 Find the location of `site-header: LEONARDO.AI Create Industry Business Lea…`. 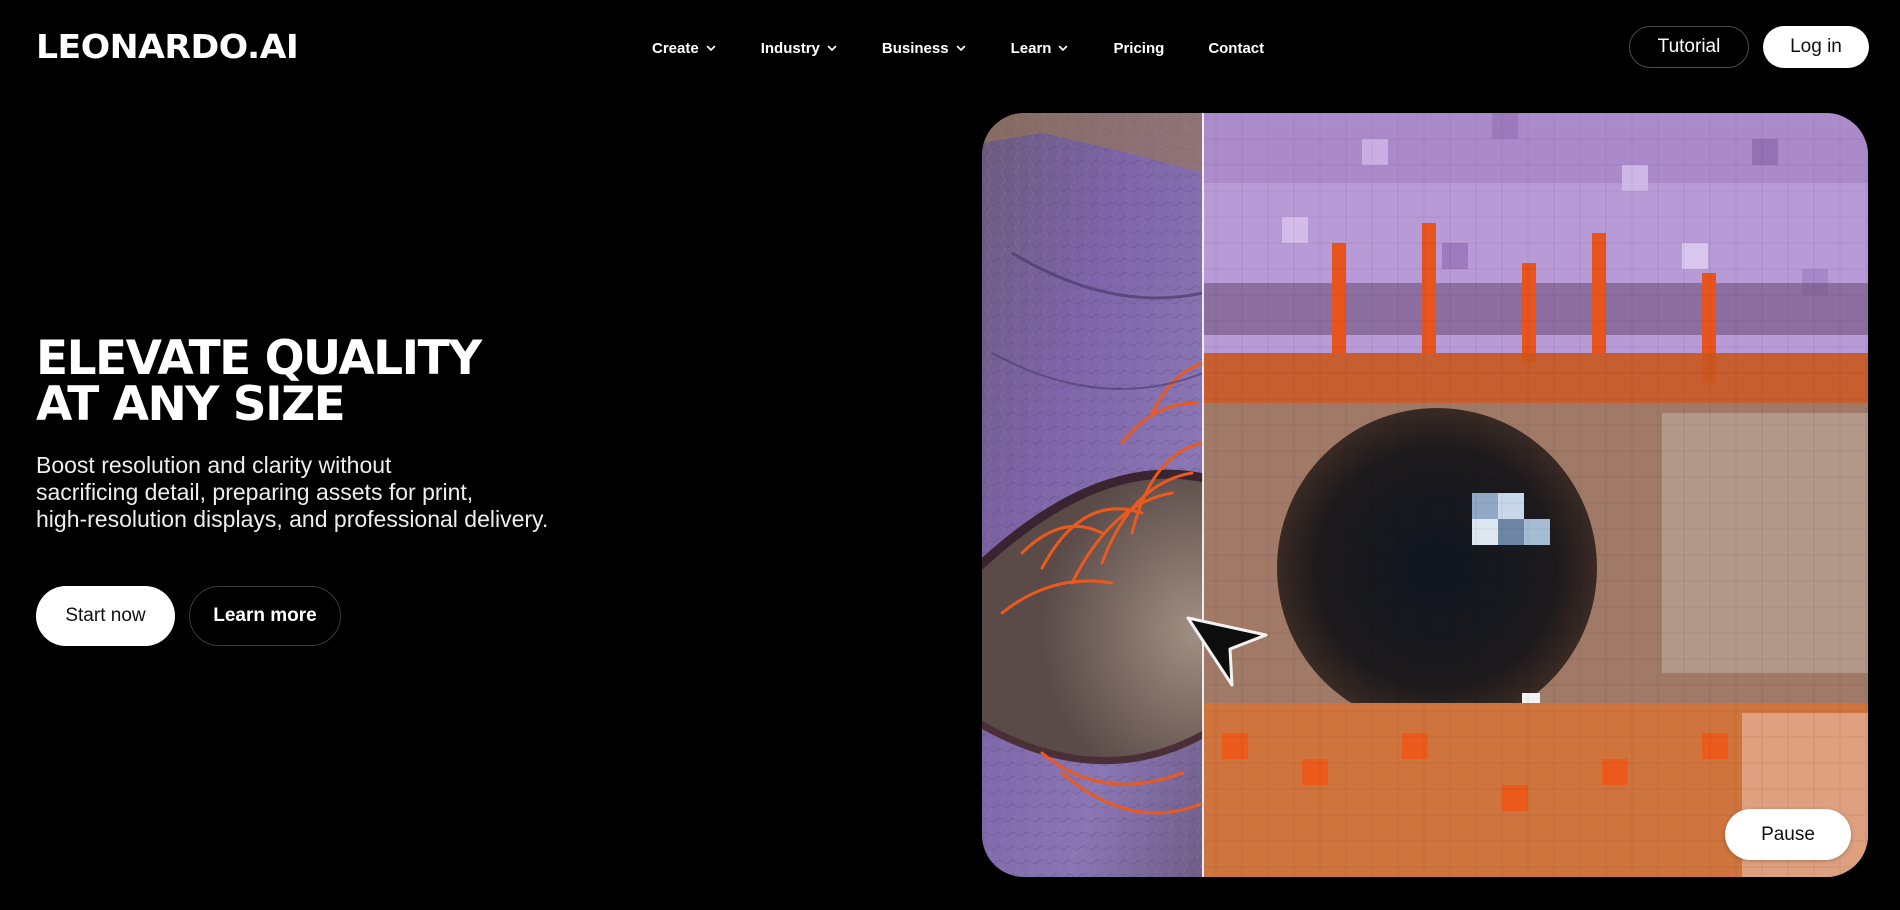

site-header: LEONARDO.AI Create Industry Business Lea… is located at coordinates (950, 47).